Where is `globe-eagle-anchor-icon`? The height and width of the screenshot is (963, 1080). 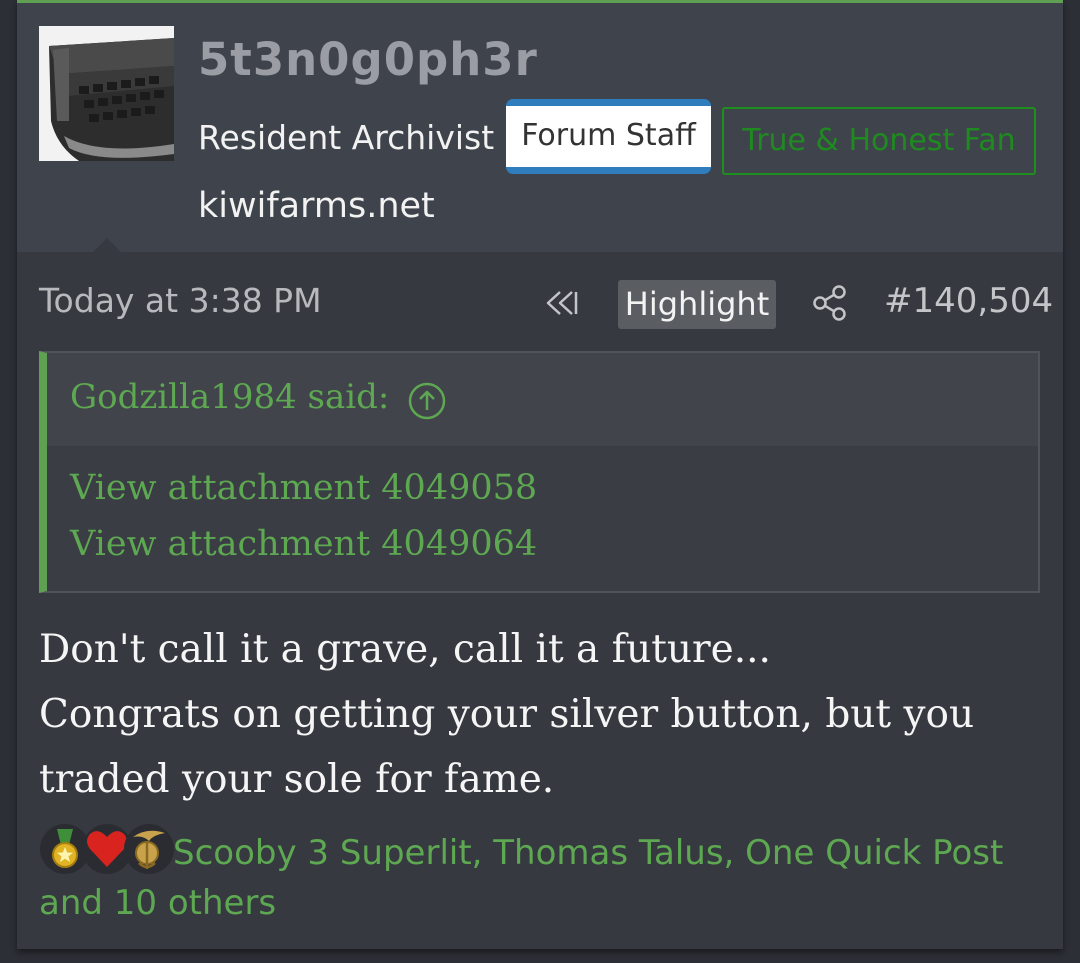 globe-eagle-anchor-icon is located at coordinates (149, 849).